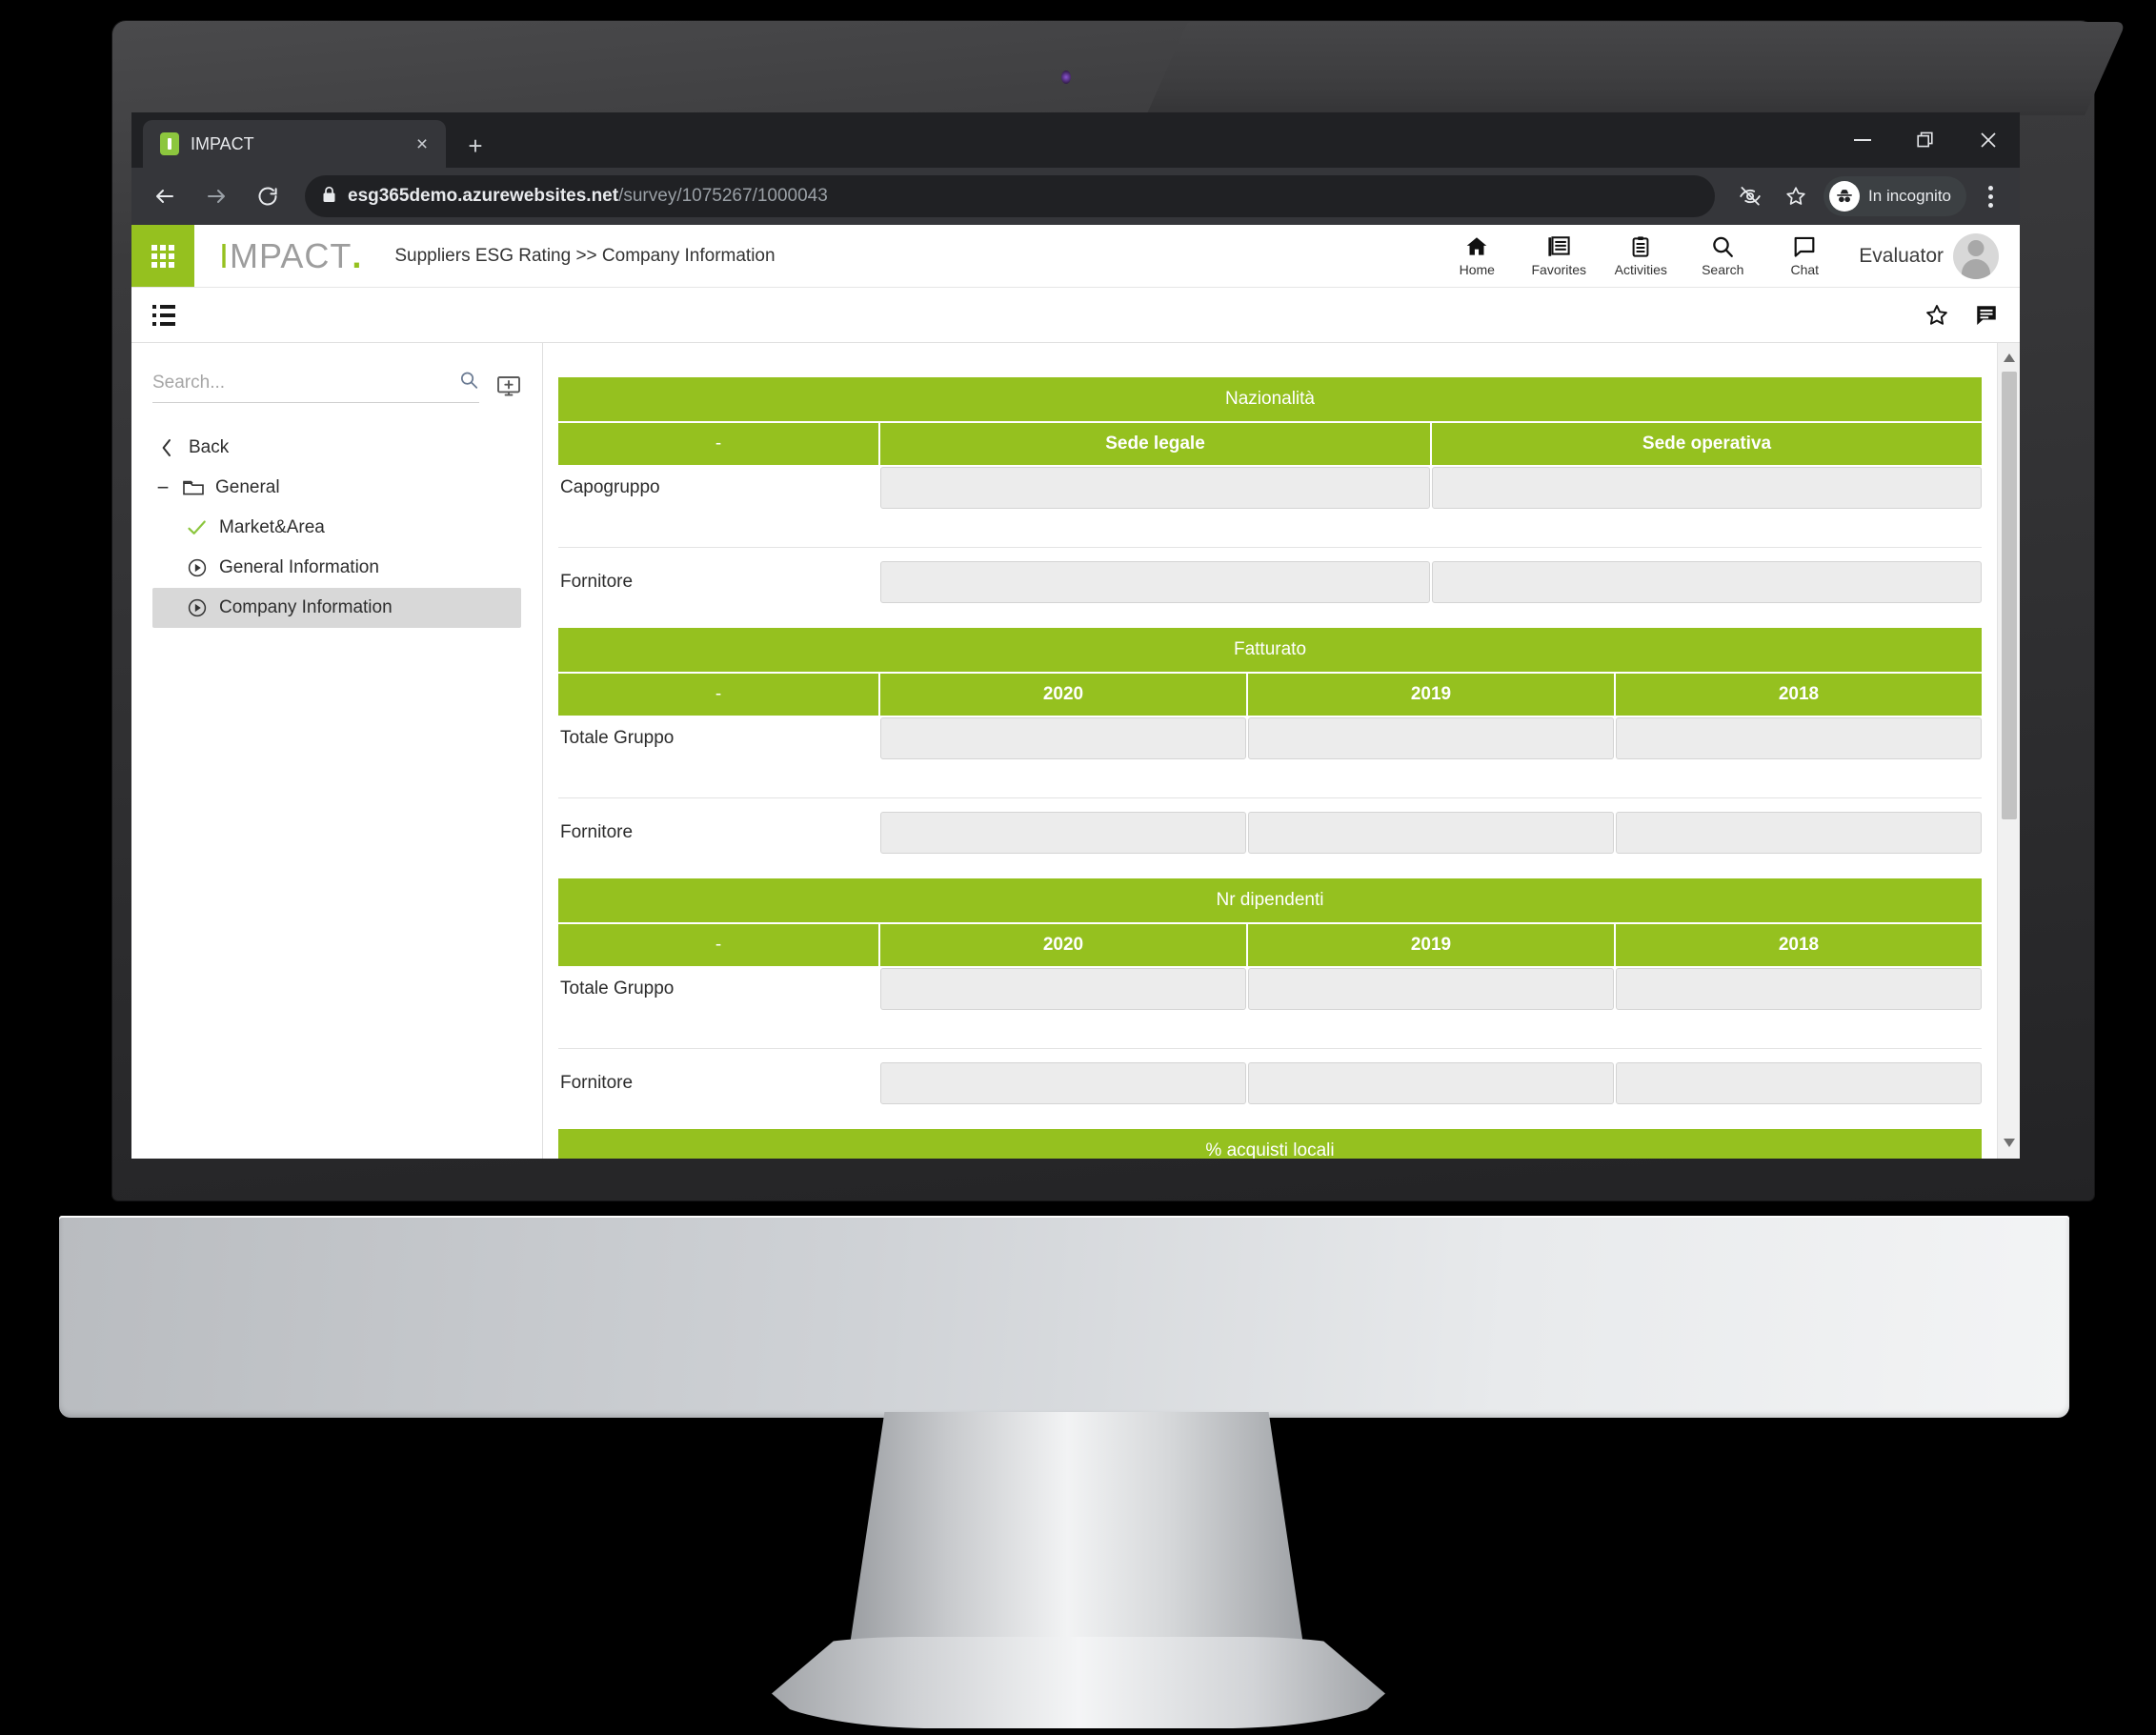  Describe the element at coordinates (1937, 315) in the screenshot. I see `star-outline-icon` at that location.